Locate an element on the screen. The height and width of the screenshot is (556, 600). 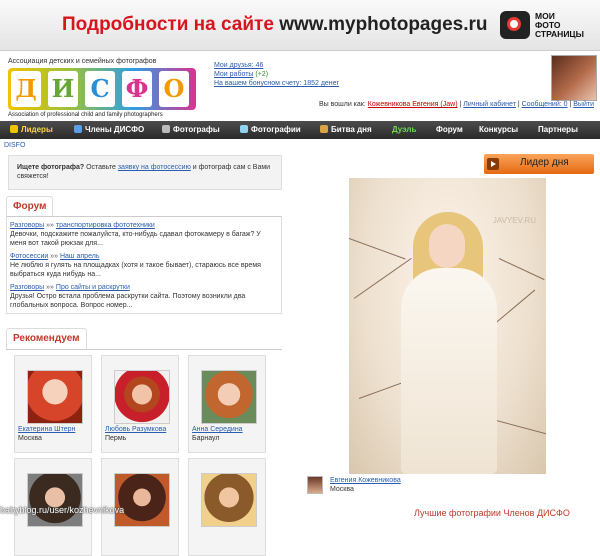
bonus-balance-link: На вашем бонусном счету: 1852 денег is located at coordinates (276, 83).